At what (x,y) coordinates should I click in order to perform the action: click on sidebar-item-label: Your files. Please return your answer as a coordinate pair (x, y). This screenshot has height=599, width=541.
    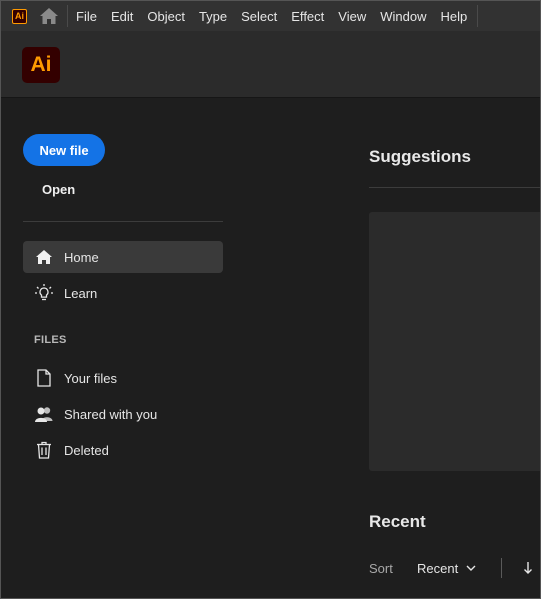
    Looking at the image, I should click on (90, 378).